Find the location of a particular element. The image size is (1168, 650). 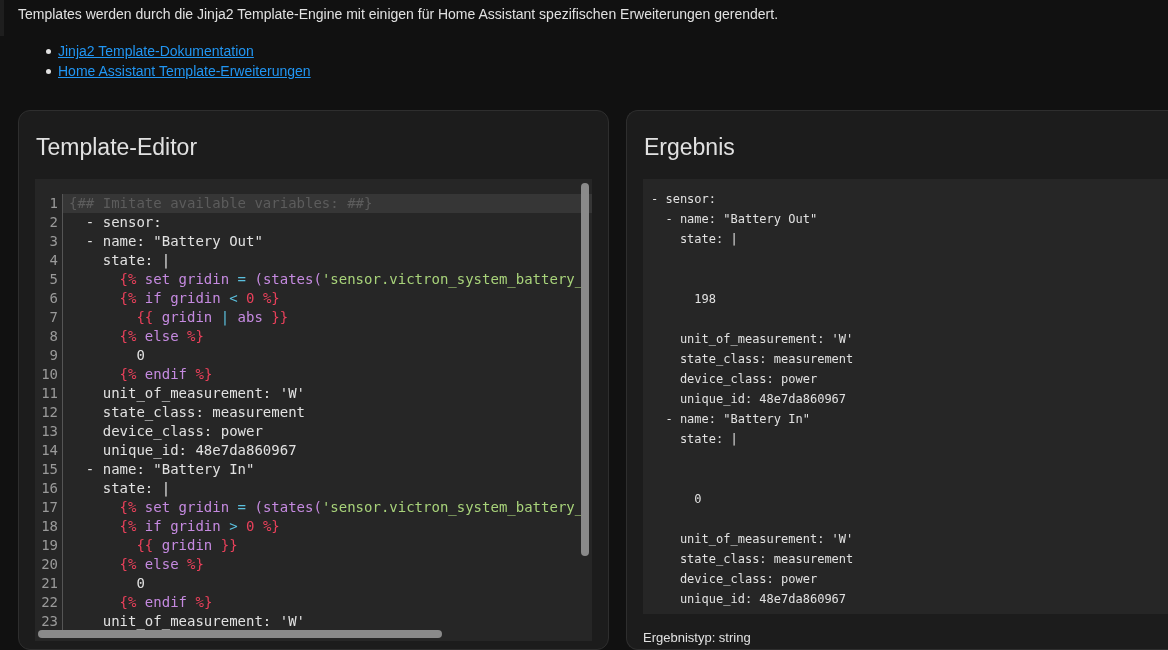

line-number: 18 is located at coordinates (49, 526).